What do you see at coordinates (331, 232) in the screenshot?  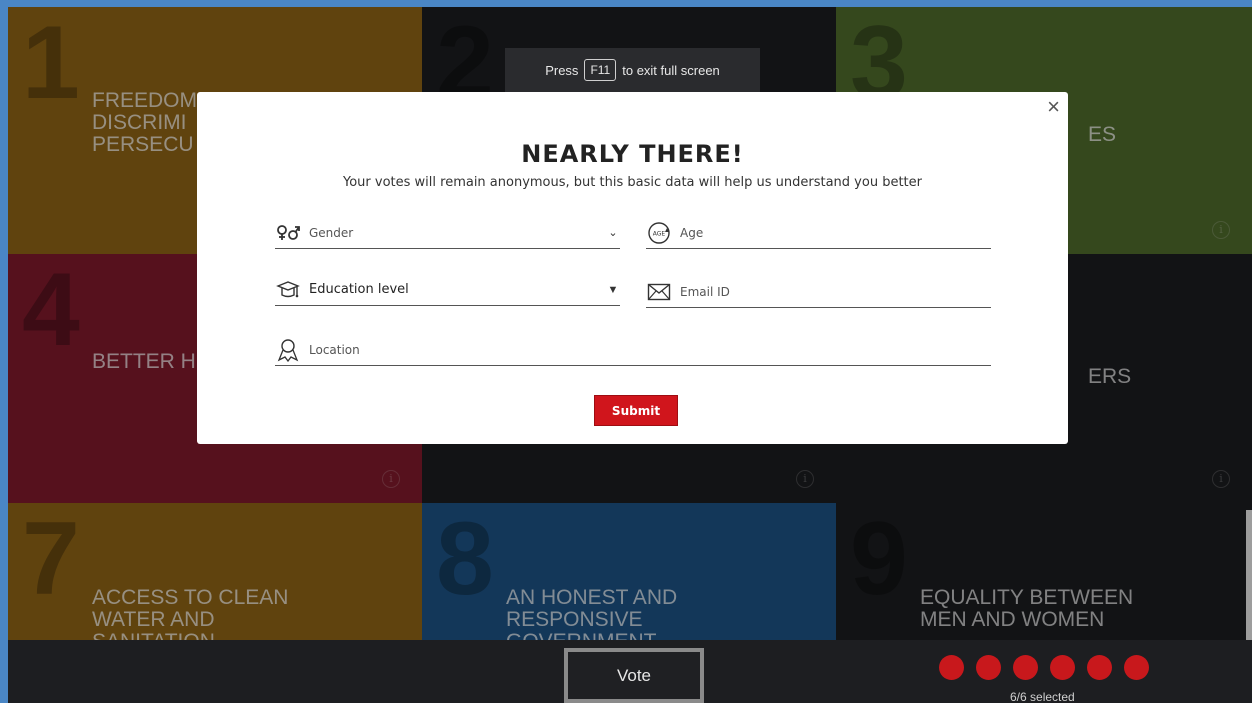 I see `gender-label: Gender` at bounding box center [331, 232].